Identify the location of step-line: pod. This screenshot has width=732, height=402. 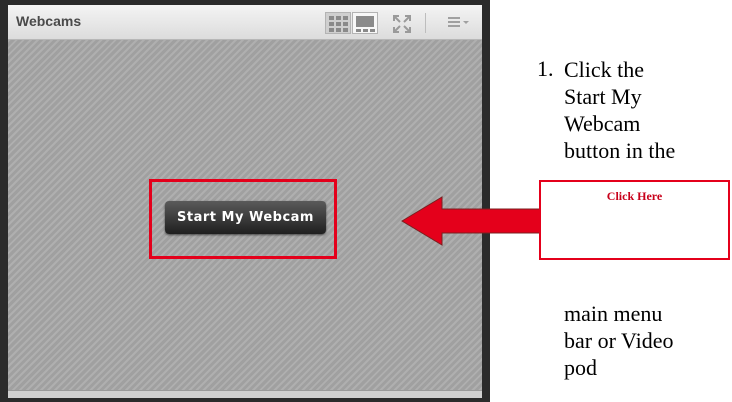
(580, 367).